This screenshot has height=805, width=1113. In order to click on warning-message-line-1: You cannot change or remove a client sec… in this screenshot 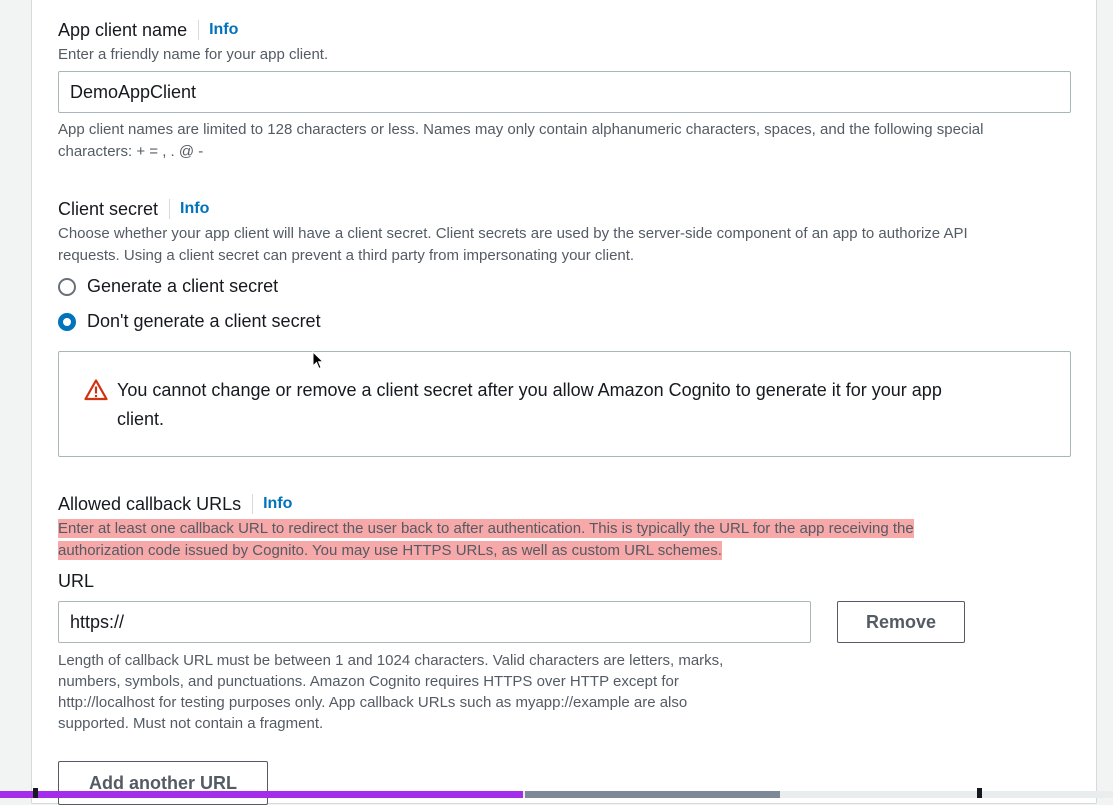, I will do `click(529, 390)`.